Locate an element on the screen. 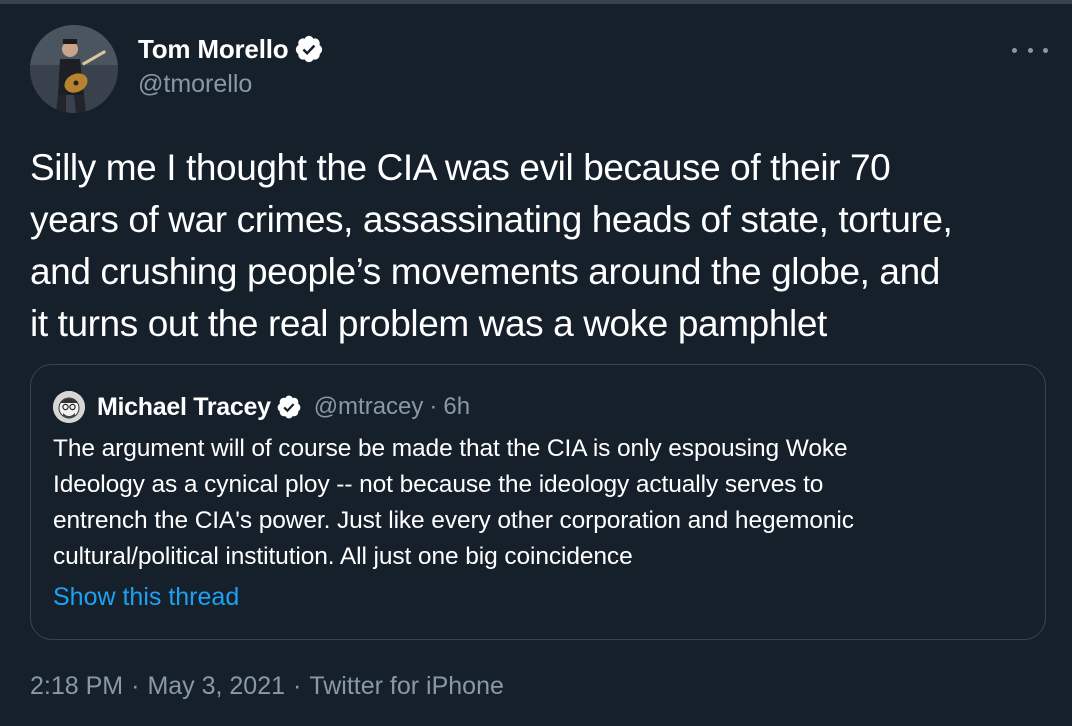 Image resolution: width=1072 pixels, height=726 pixels. tweet-time: 2:18 PM is located at coordinates (76, 686).